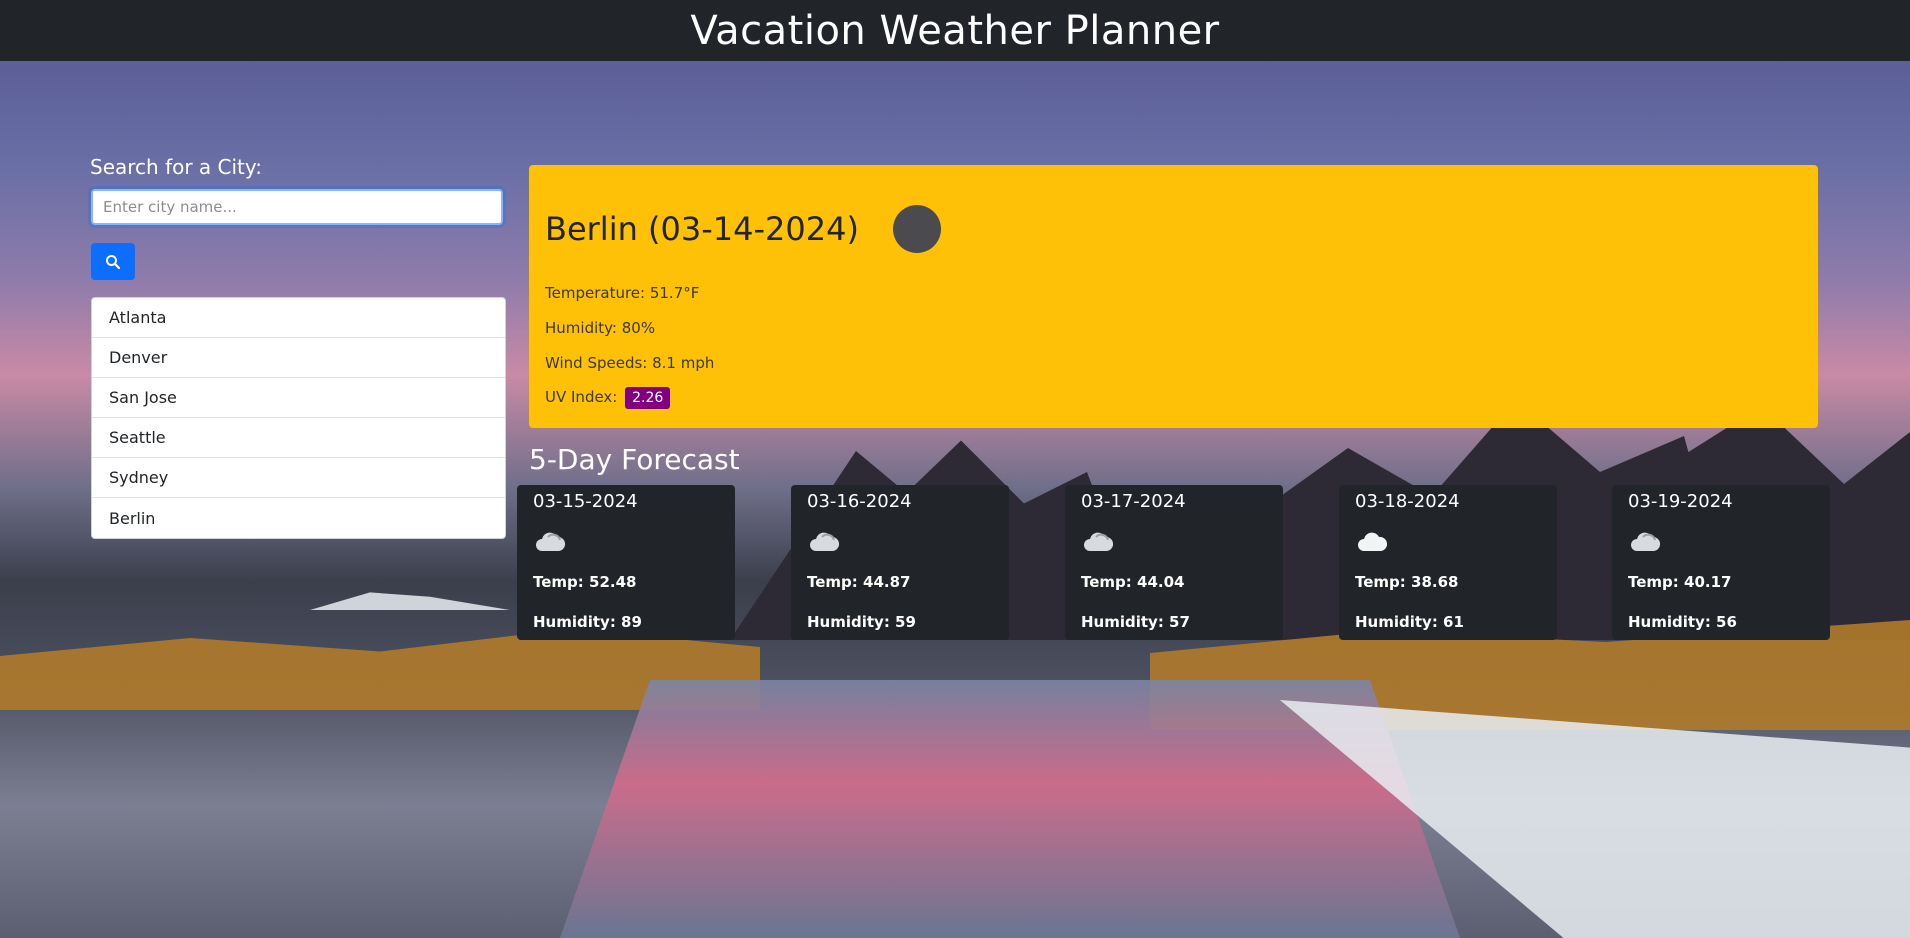  What do you see at coordinates (585, 501) in the screenshot?
I see `forecast-date: 03-15-2024` at bounding box center [585, 501].